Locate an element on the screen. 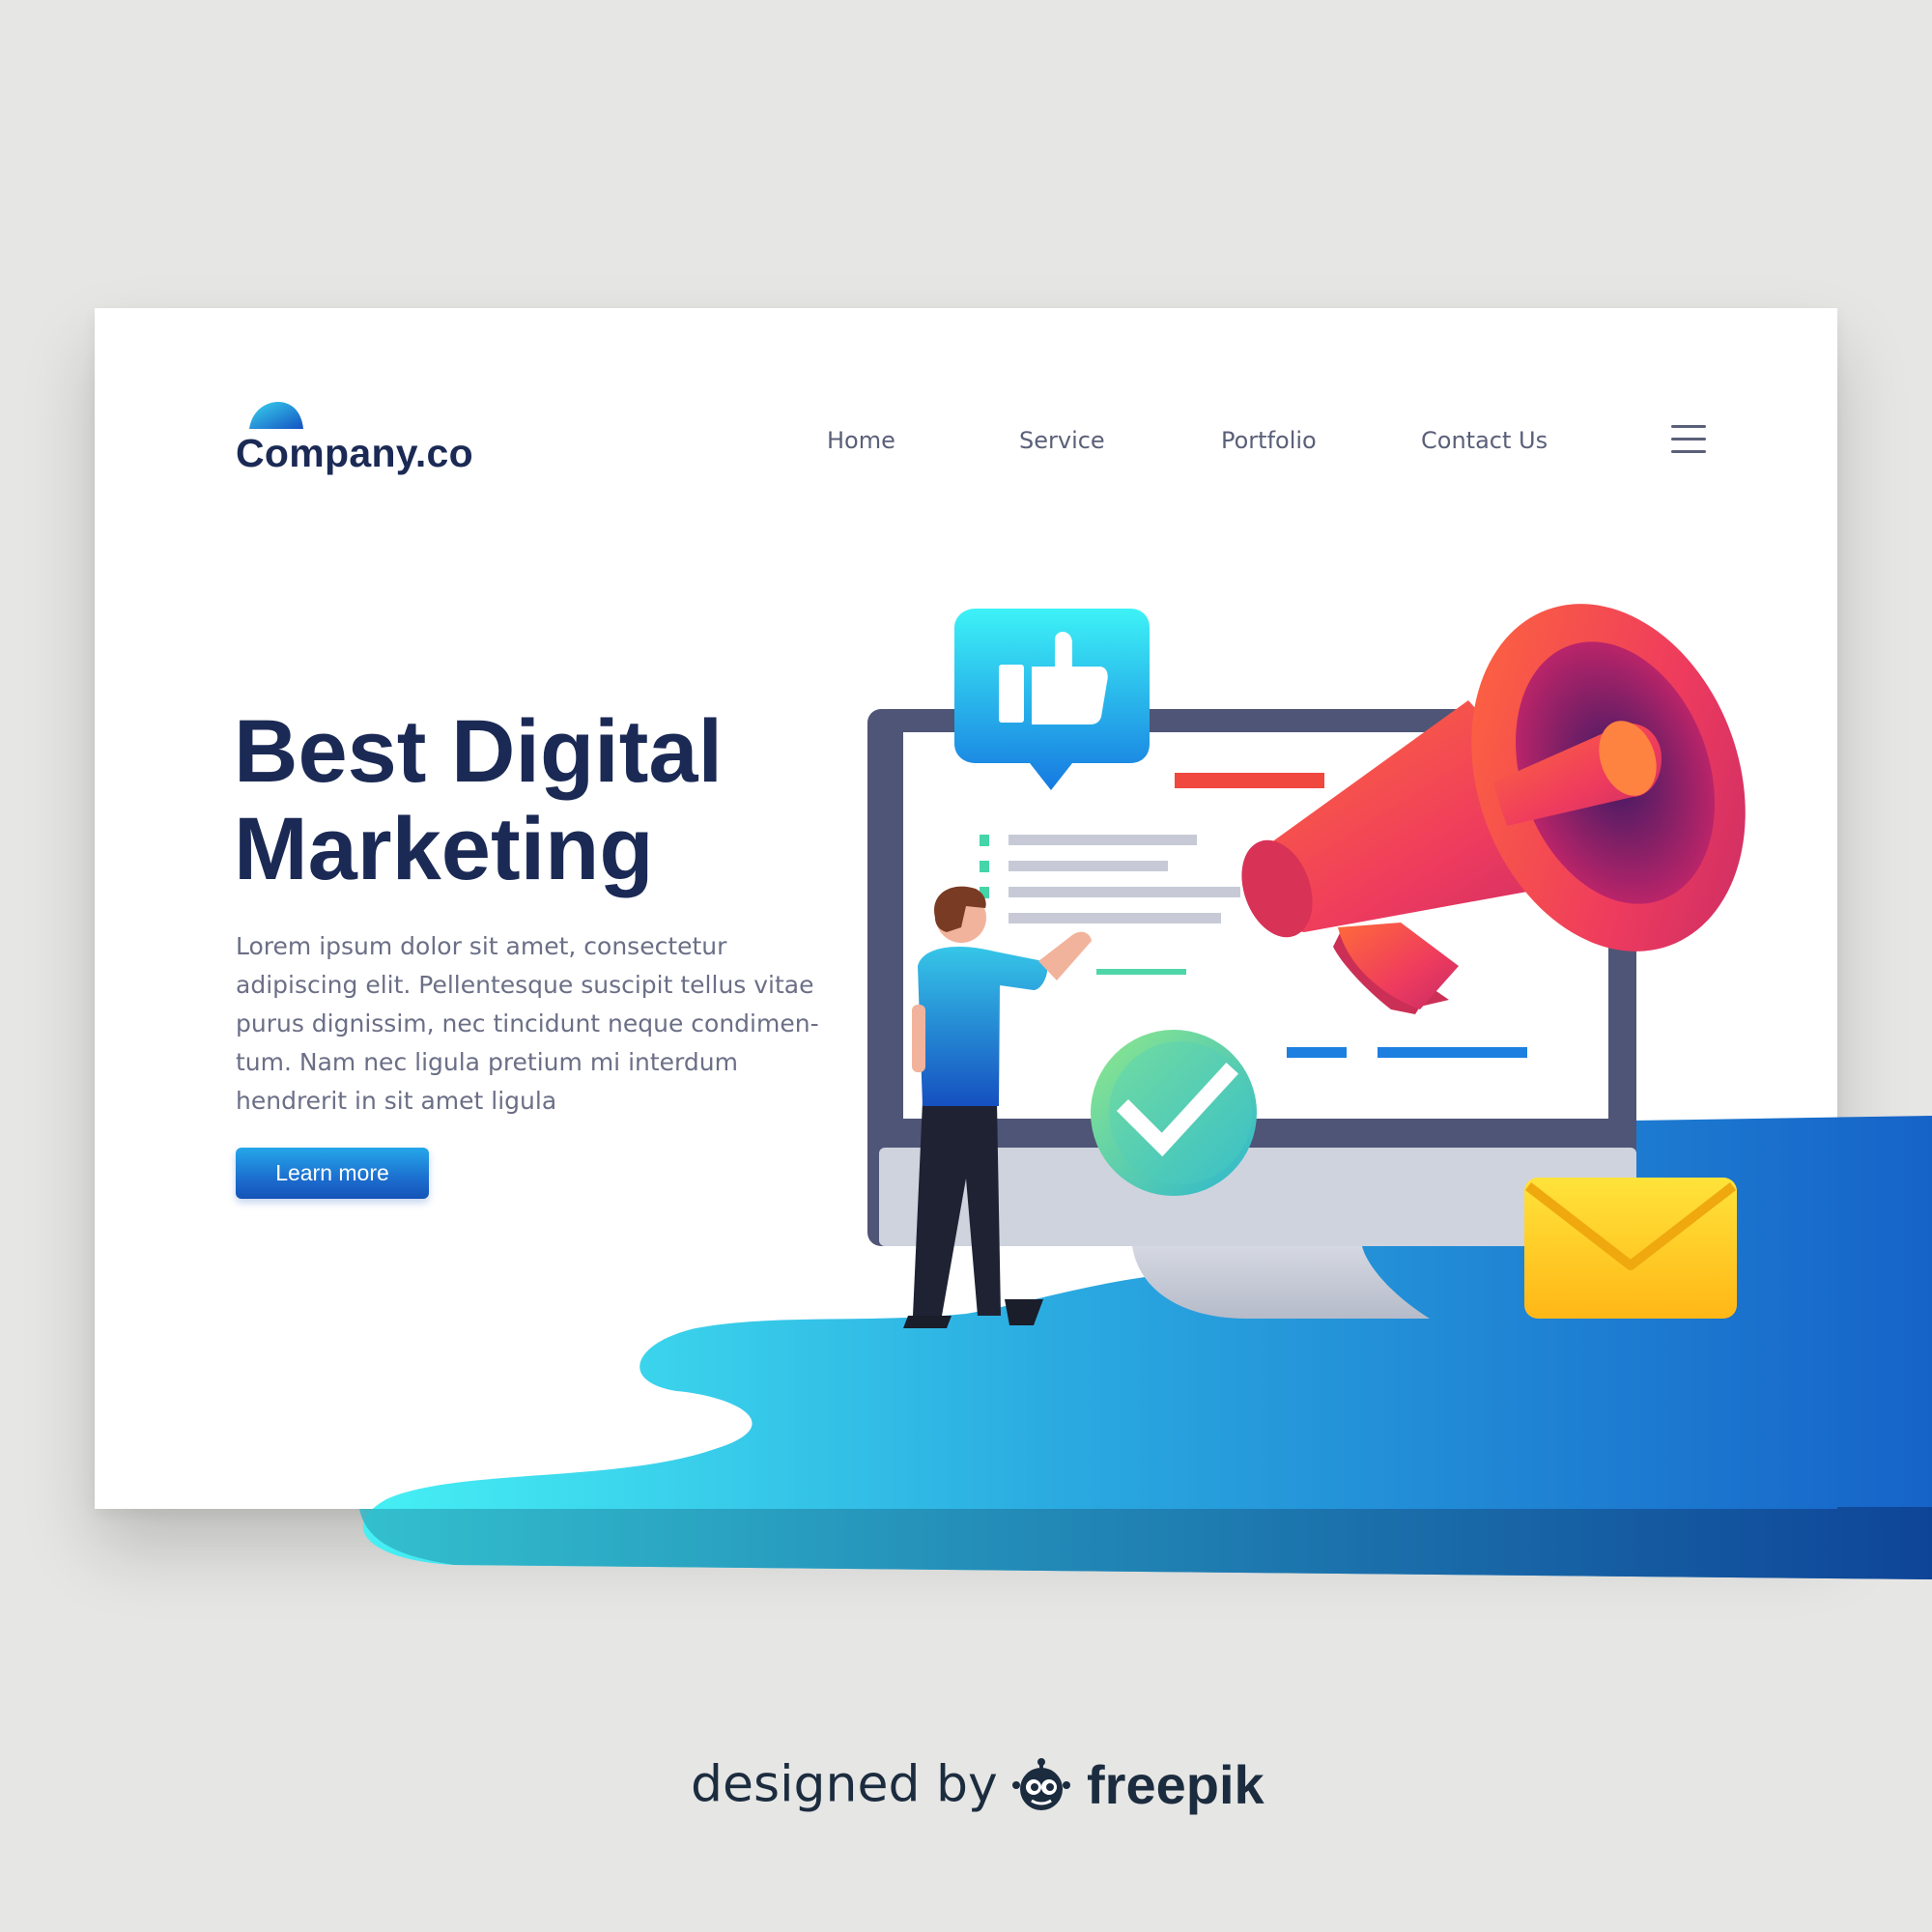 The width and height of the screenshot is (1932, 1932). credit-brand: freepik is located at coordinates (1175, 1784).